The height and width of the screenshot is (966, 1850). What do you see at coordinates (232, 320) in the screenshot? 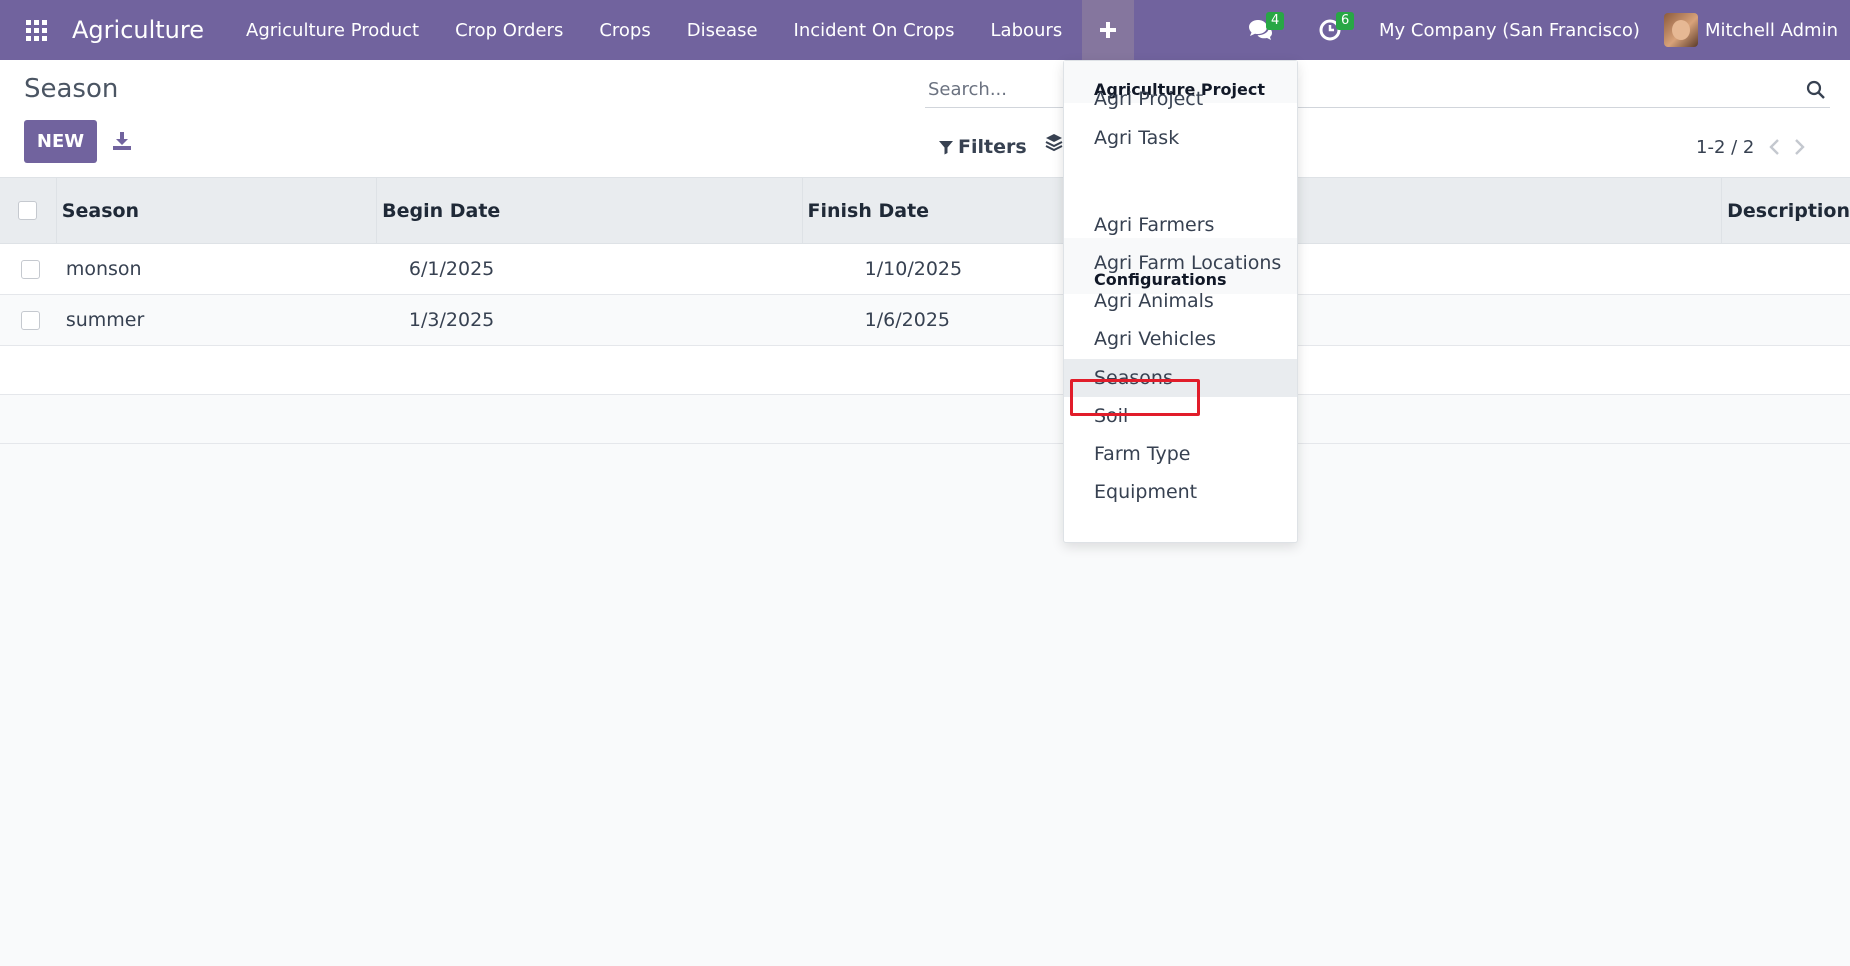
I see `cell-season: summer` at bounding box center [232, 320].